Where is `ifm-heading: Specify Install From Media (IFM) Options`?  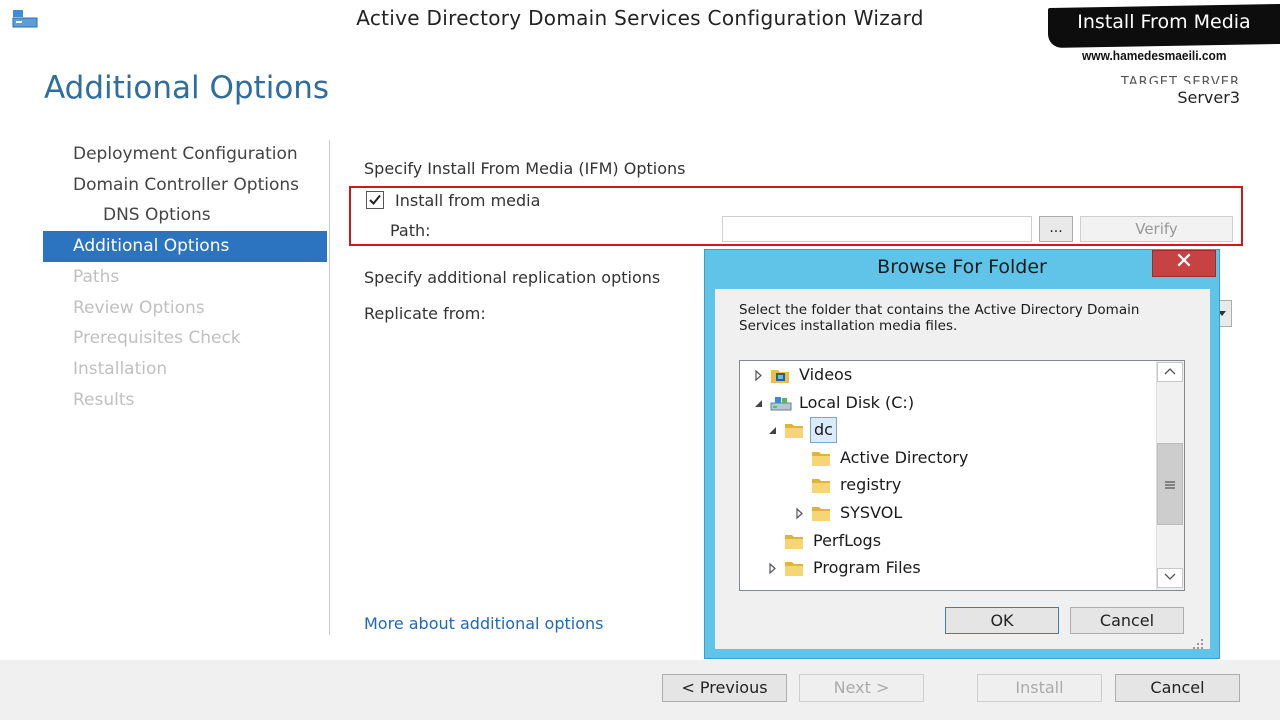 ifm-heading: Specify Install From Media (IFM) Options is located at coordinates (525, 168).